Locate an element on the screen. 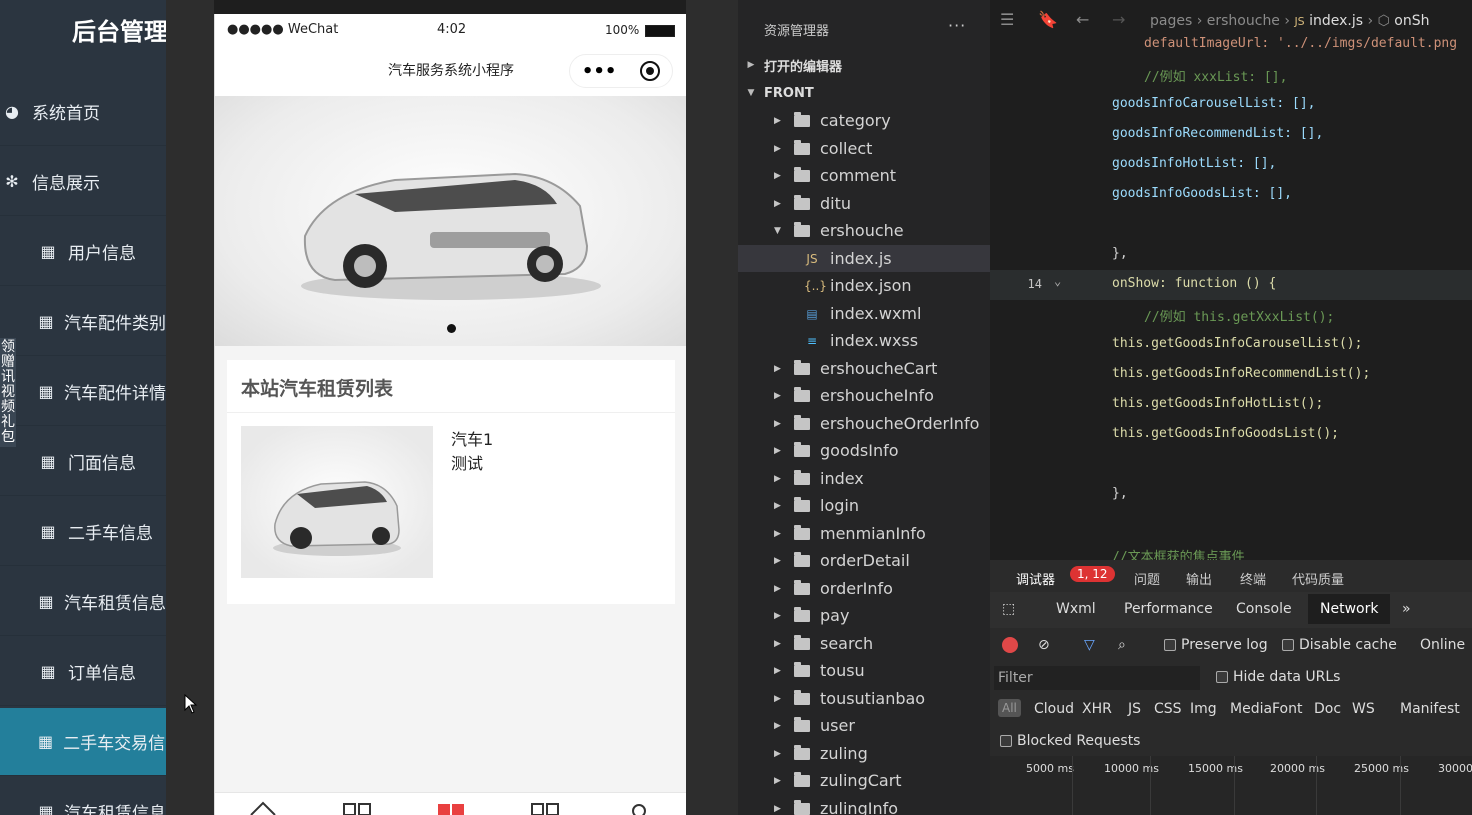  type-filter-font: Font is located at coordinates (1287, 709).